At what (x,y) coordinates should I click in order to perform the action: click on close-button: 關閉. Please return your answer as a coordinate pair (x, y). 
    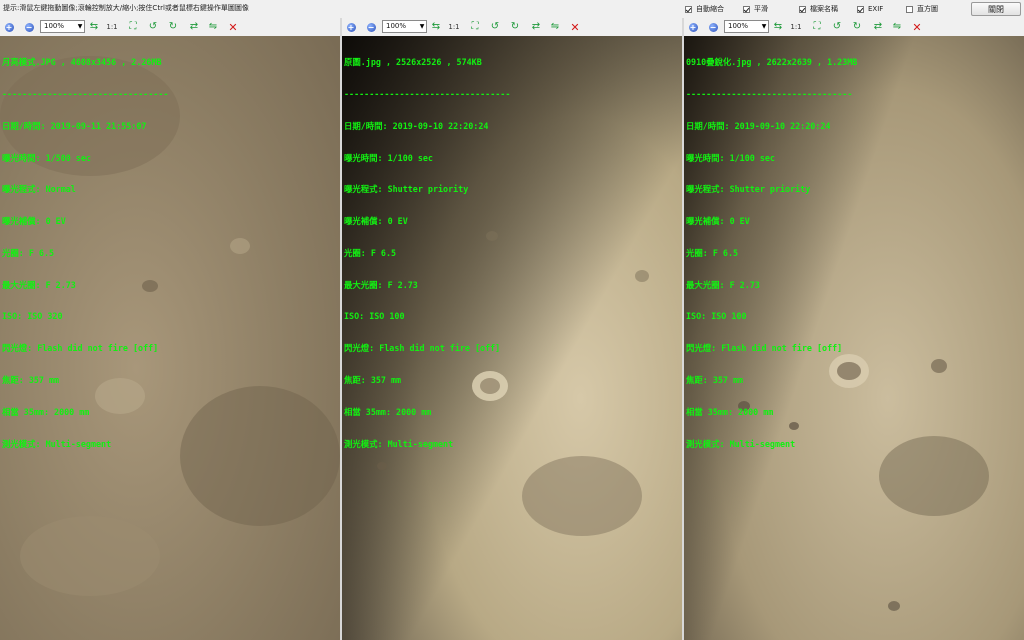
    Looking at the image, I should click on (996, 9).